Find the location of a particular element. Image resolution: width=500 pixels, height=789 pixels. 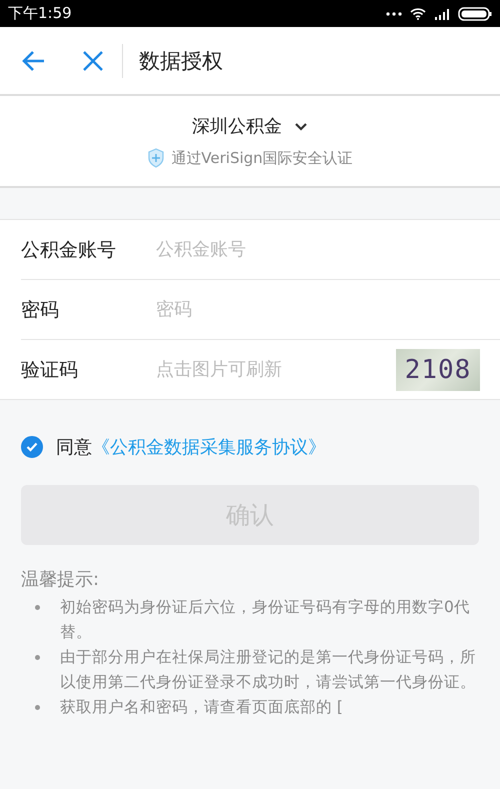

shield-icon is located at coordinates (156, 158).